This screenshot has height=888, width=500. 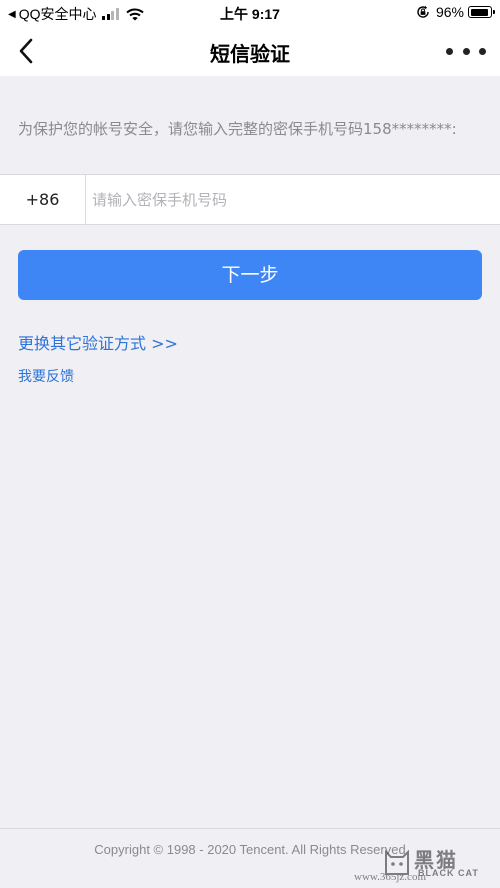 What do you see at coordinates (250, 13) in the screenshot?
I see `status-bar: ◀ QQ安全中心 上午 9:17 96%` at bounding box center [250, 13].